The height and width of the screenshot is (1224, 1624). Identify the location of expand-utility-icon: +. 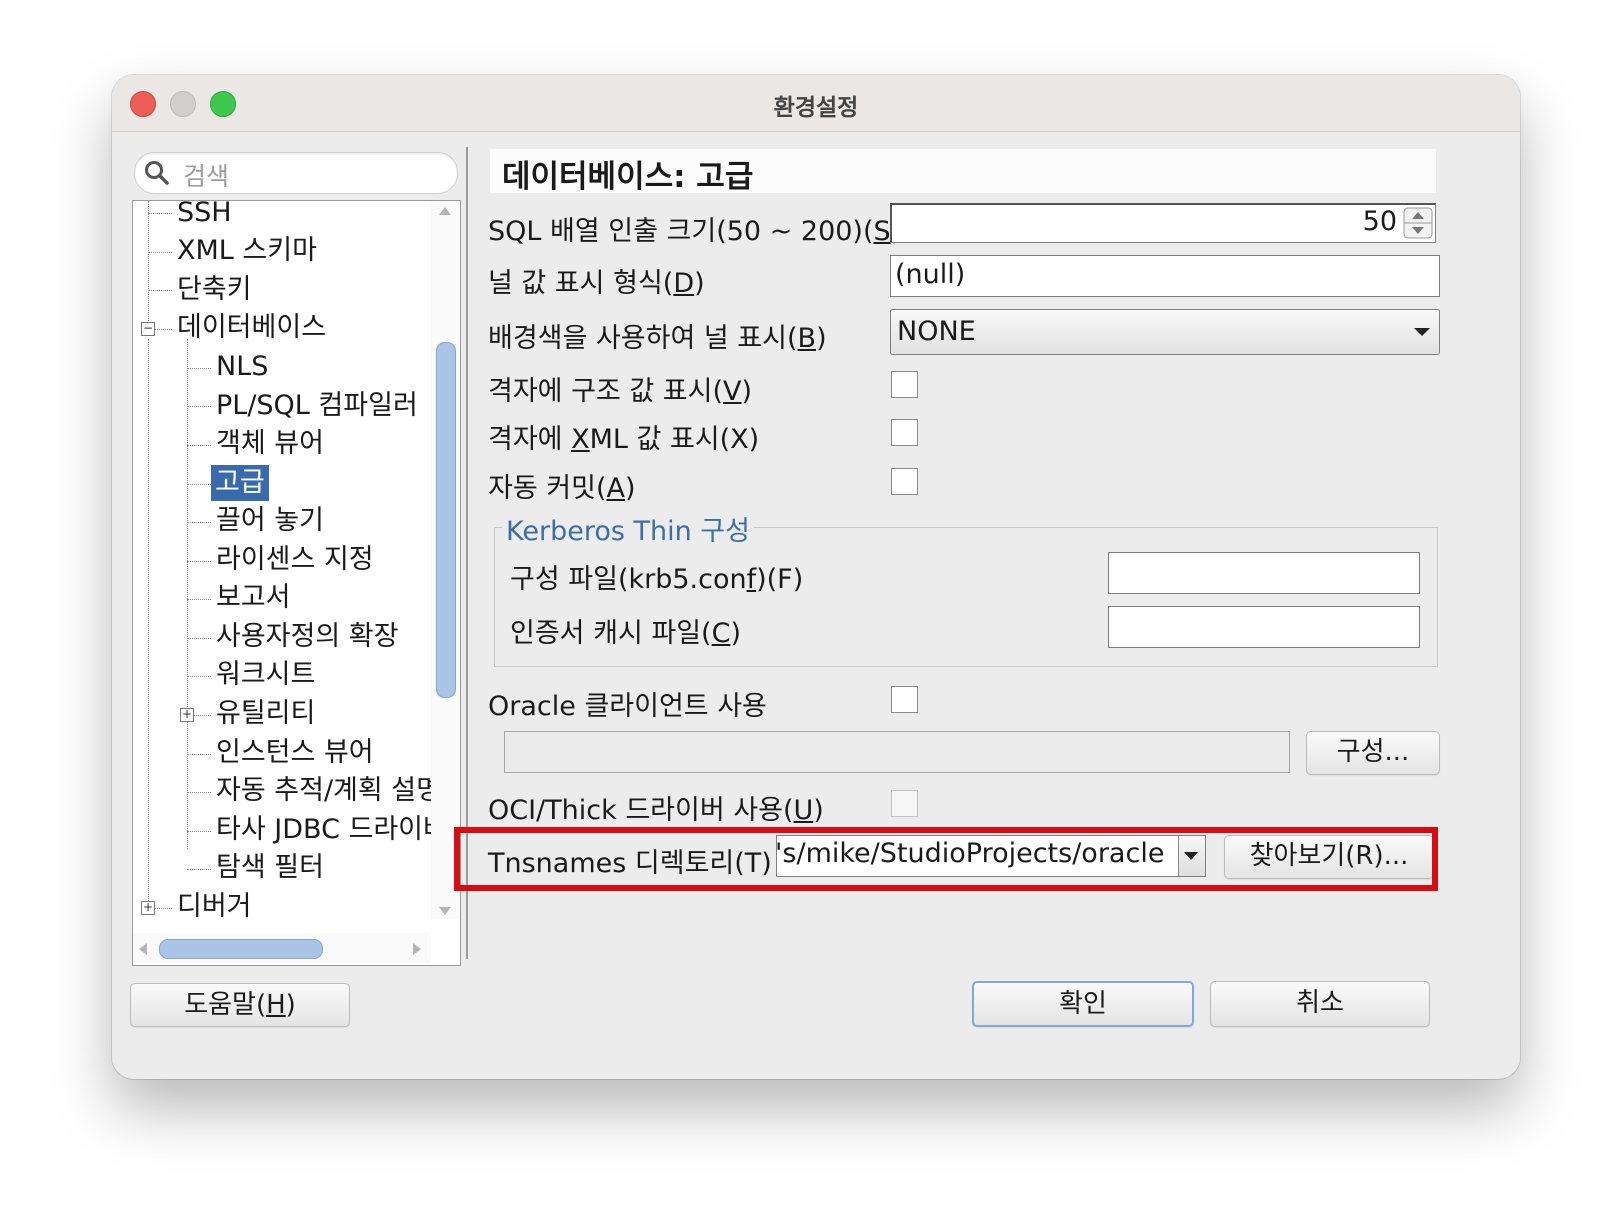
(187, 715).